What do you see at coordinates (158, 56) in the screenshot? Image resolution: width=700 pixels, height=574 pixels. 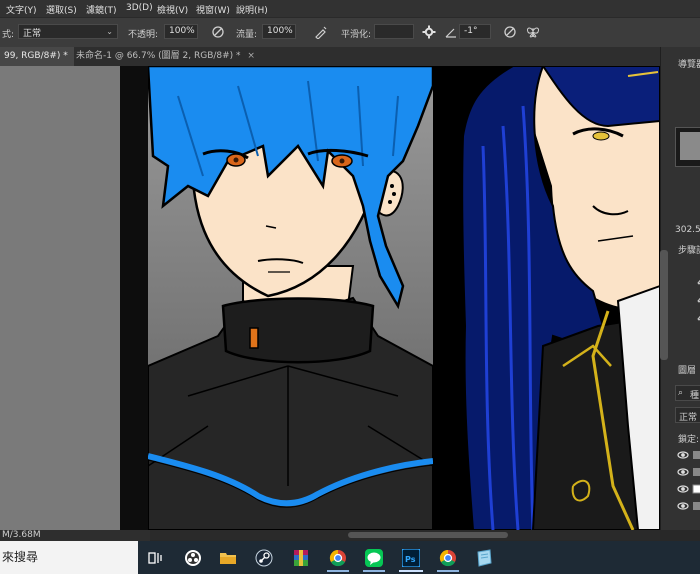 I see `tab-label: 未命名-1 @ 66.7% (圖層 2, RGB/8#) *` at bounding box center [158, 56].